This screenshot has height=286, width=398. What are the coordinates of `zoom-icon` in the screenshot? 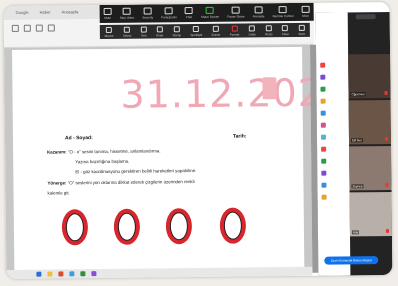 It's located at (72, 274).